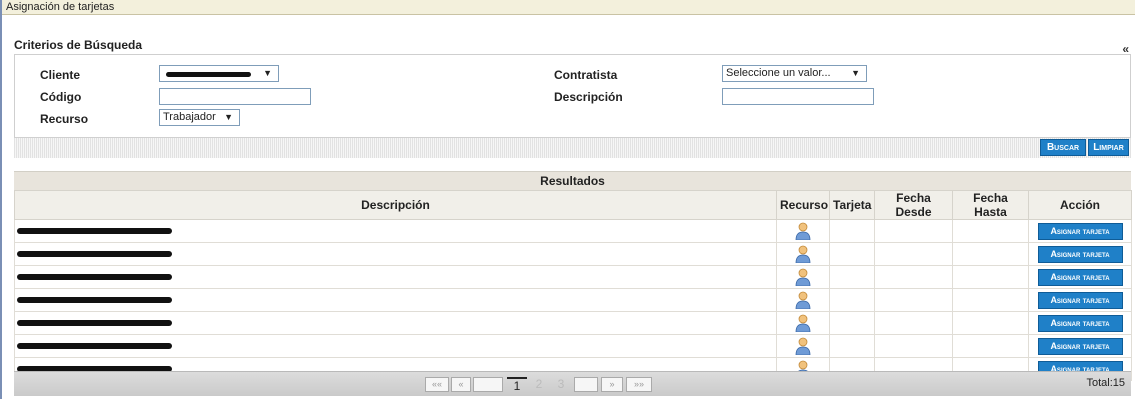 The height and width of the screenshot is (399, 1135). What do you see at coordinates (572, 180) in the screenshot?
I see `results-heading: Resultados` at bounding box center [572, 180].